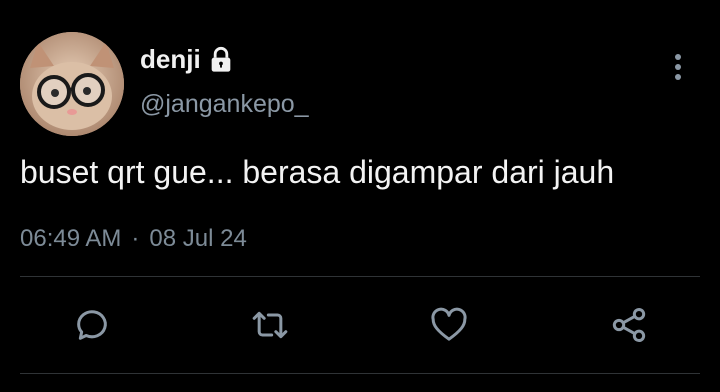 This screenshot has height=392, width=720. I want to click on speech-bubble-icon, so click(92, 325).